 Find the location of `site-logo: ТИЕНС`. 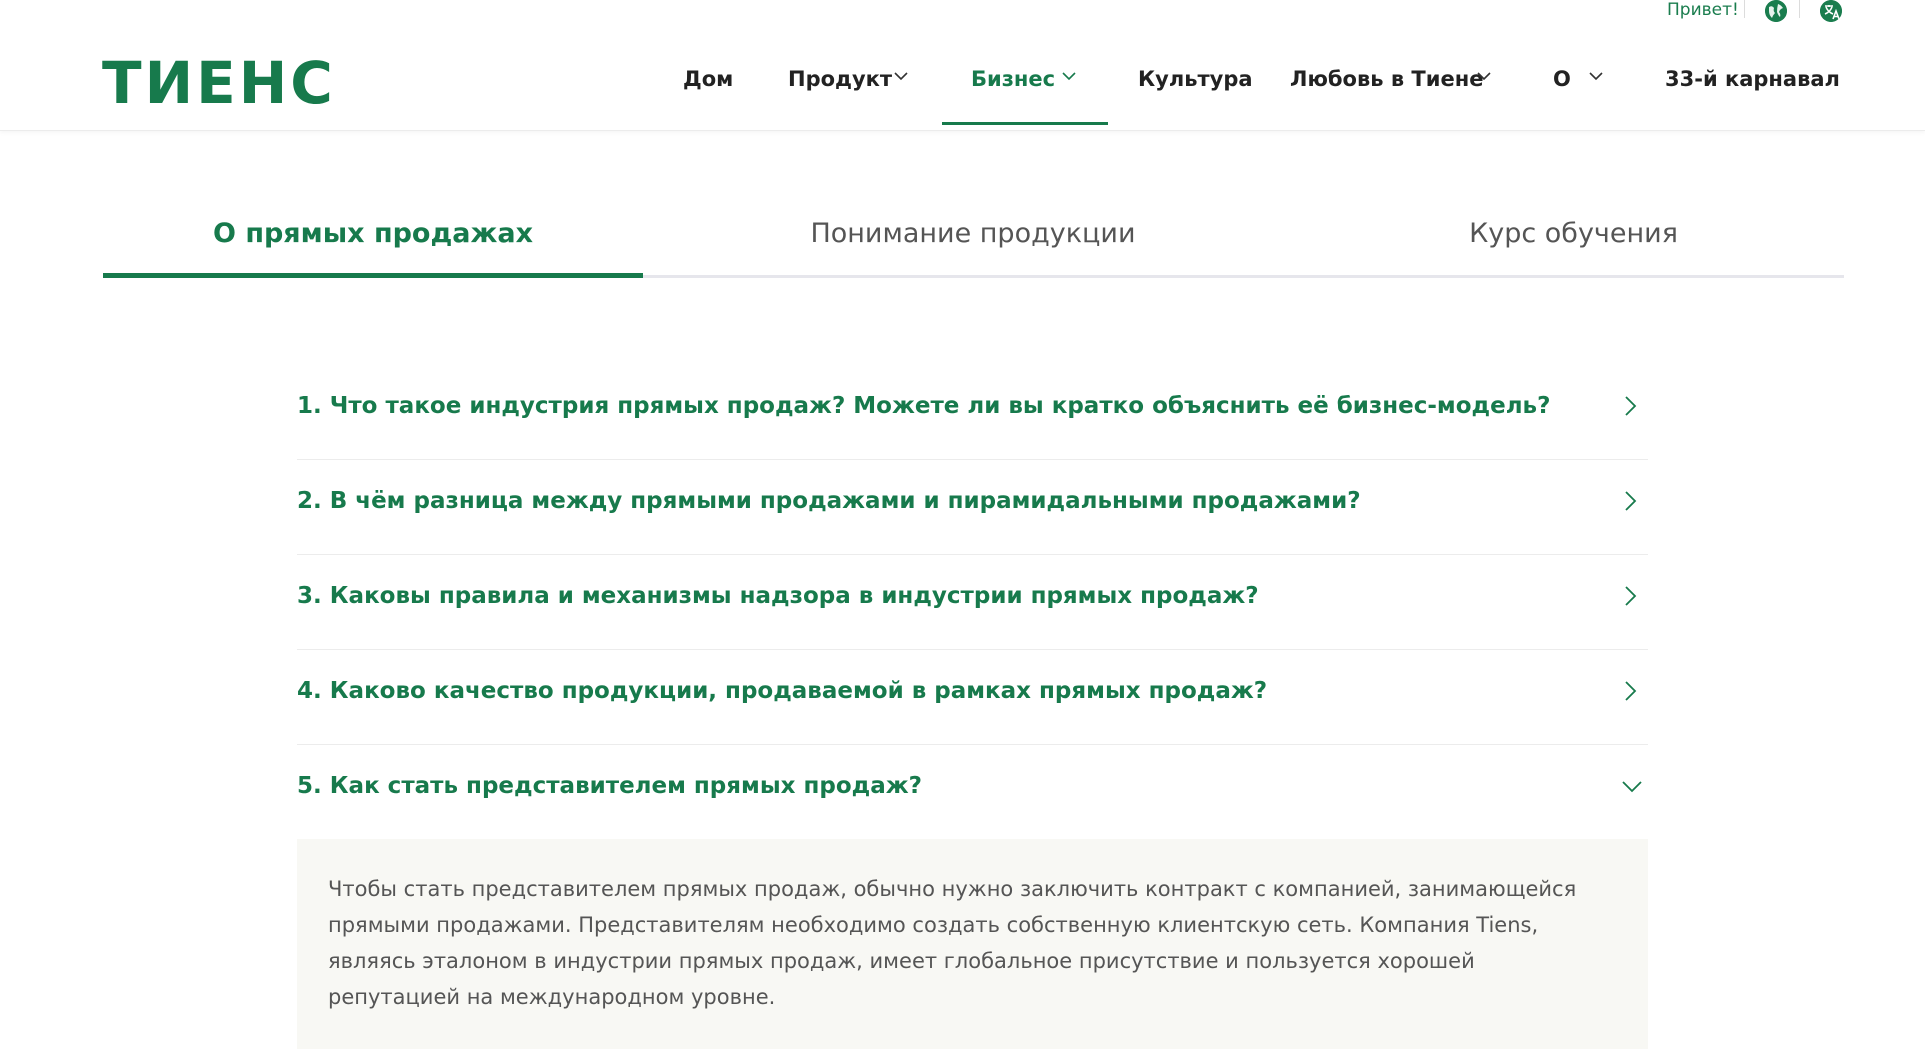

site-logo: ТИЕНС is located at coordinates (219, 83).